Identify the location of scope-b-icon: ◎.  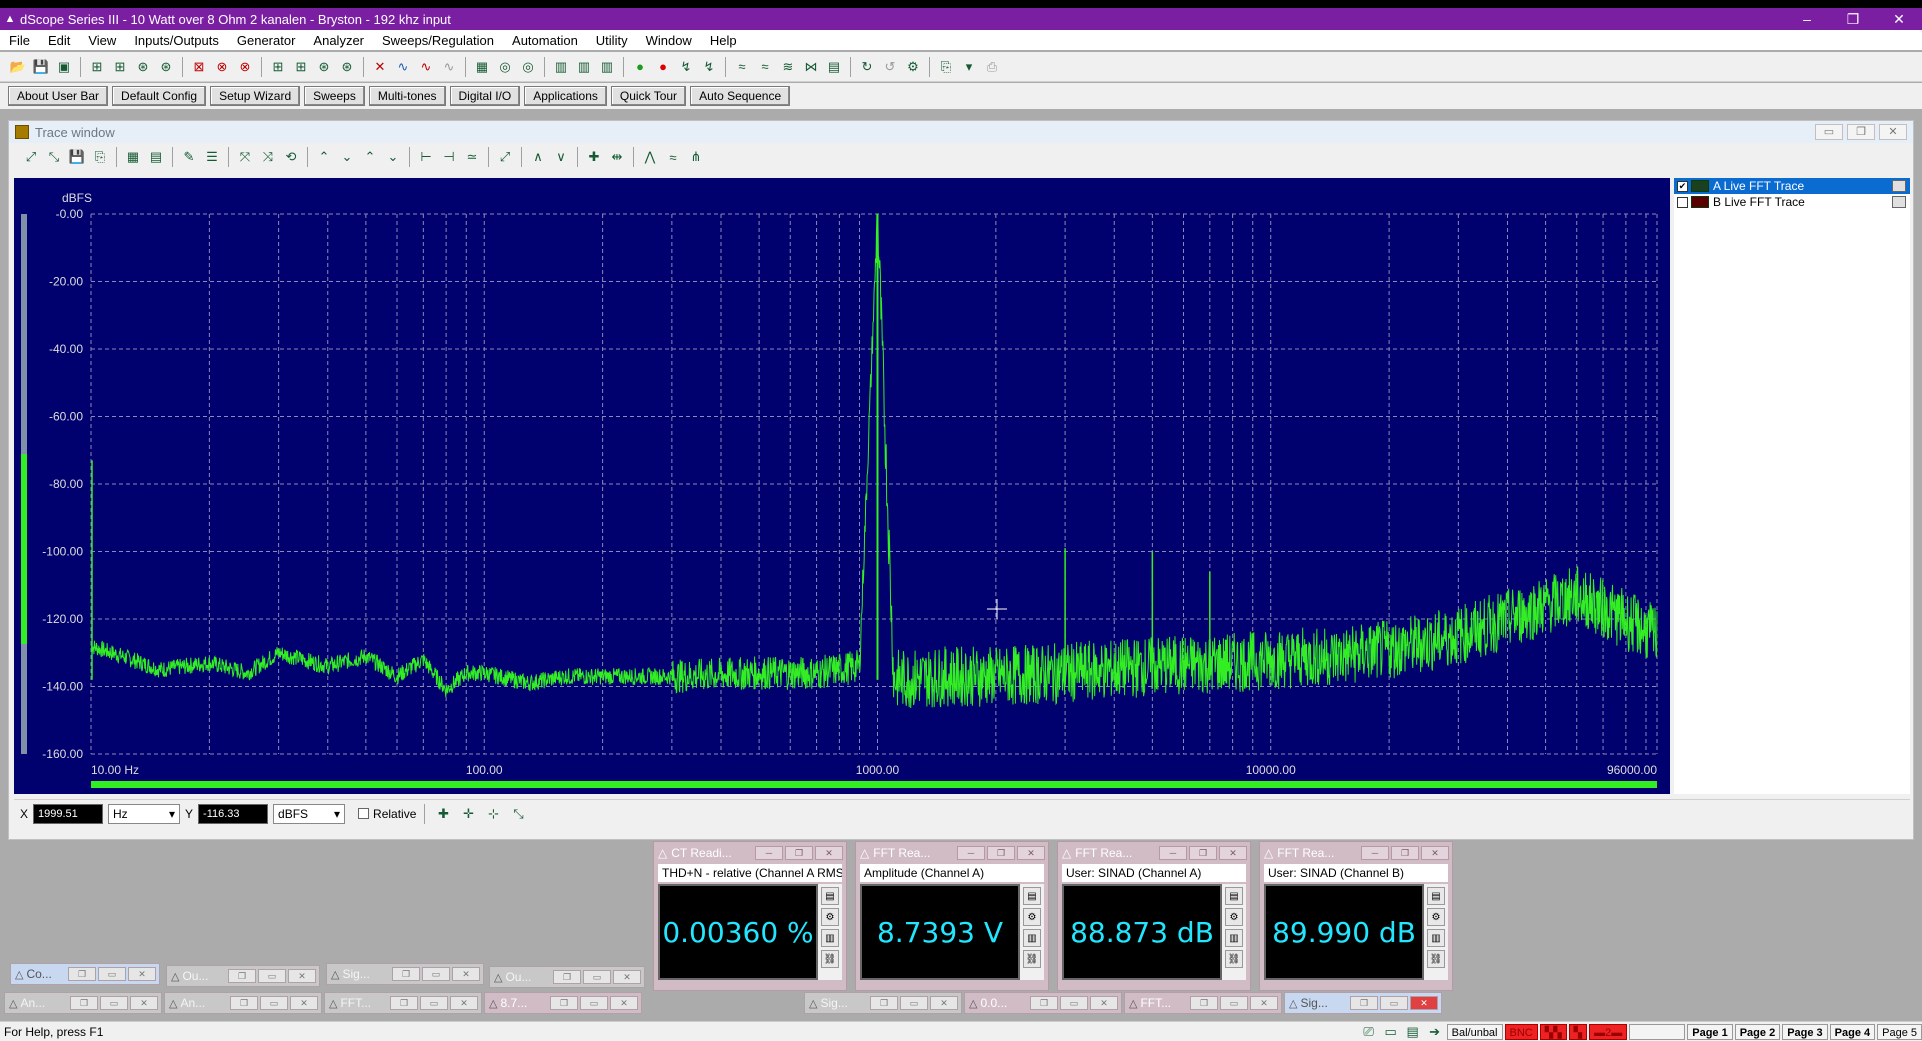
(528, 67).